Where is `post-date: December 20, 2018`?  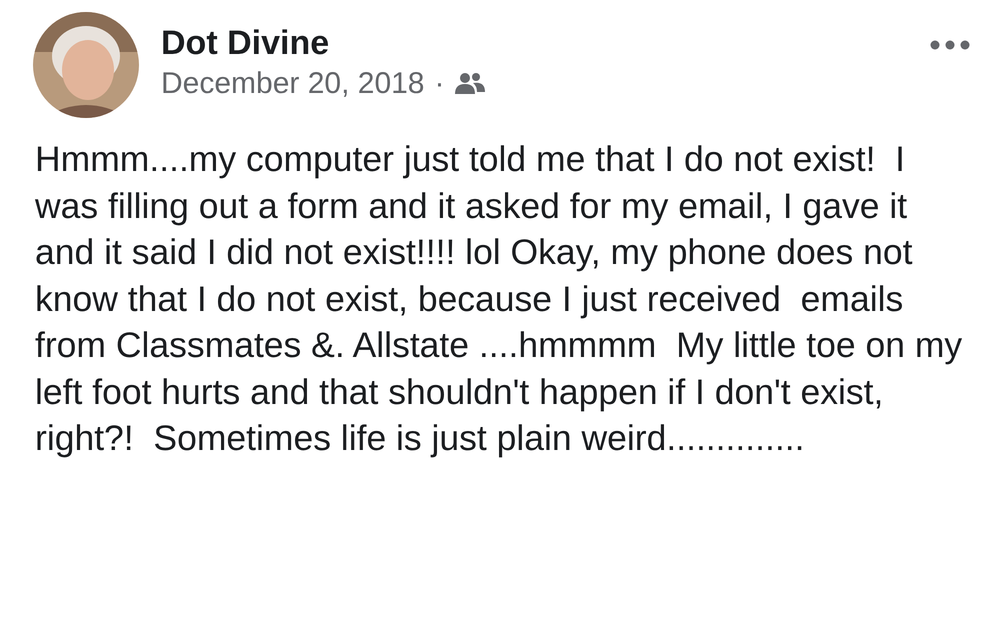
post-date: December 20, 2018 is located at coordinates (292, 84).